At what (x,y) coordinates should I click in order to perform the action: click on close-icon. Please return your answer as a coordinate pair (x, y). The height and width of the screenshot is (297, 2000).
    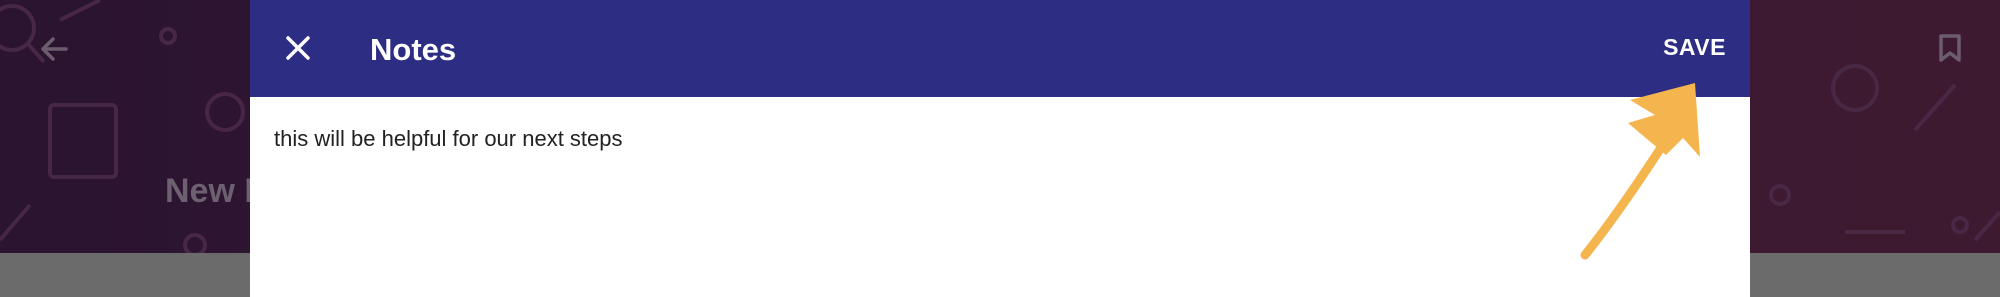
    Looking at the image, I should click on (298, 48).